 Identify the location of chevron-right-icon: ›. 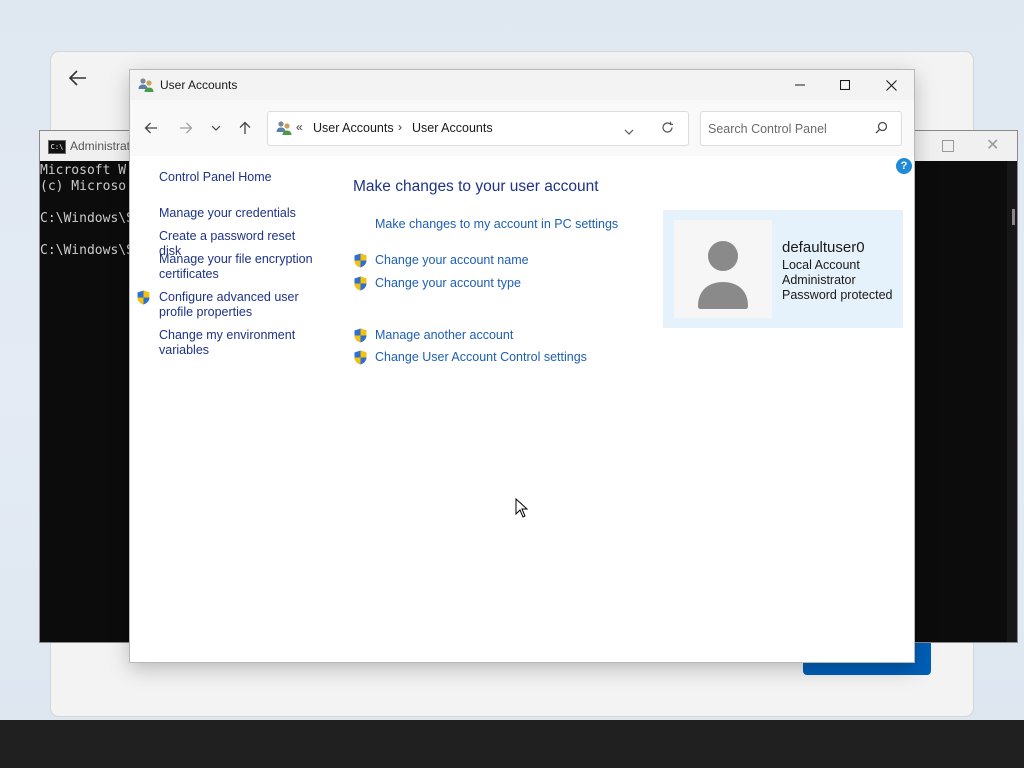
(400, 127).